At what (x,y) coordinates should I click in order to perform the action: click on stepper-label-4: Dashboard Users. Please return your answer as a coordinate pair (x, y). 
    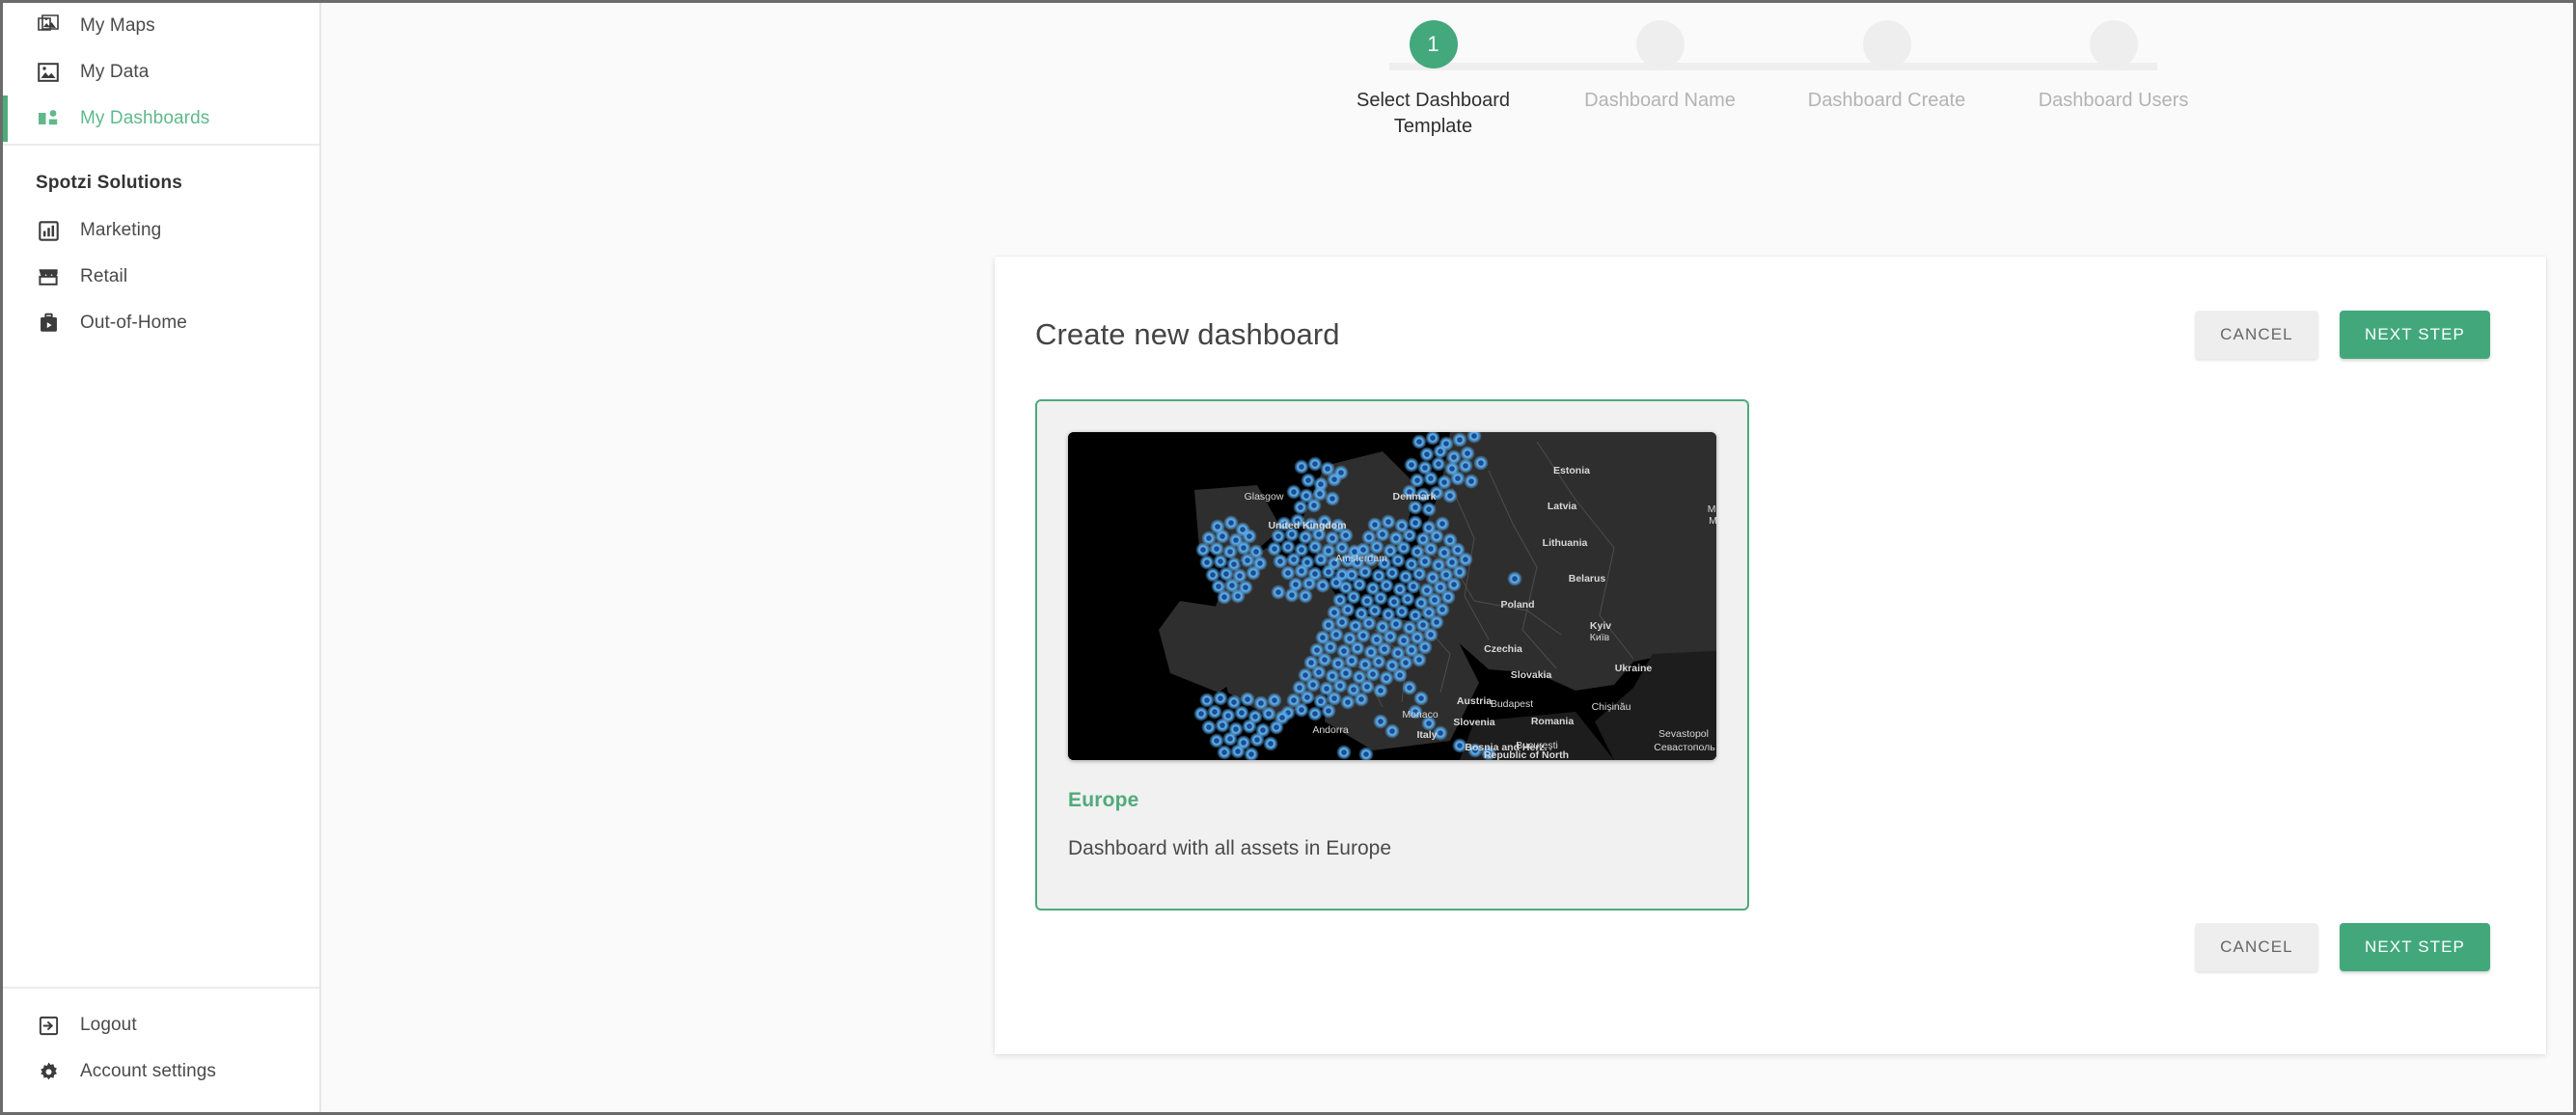
    Looking at the image, I should click on (2113, 100).